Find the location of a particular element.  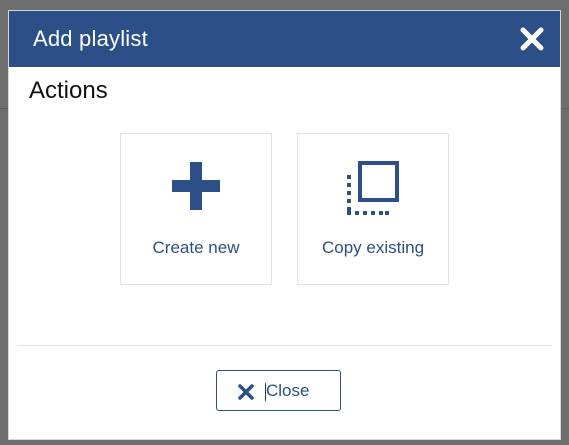

copy-existing-tile: Copy existing is located at coordinates (373, 209).